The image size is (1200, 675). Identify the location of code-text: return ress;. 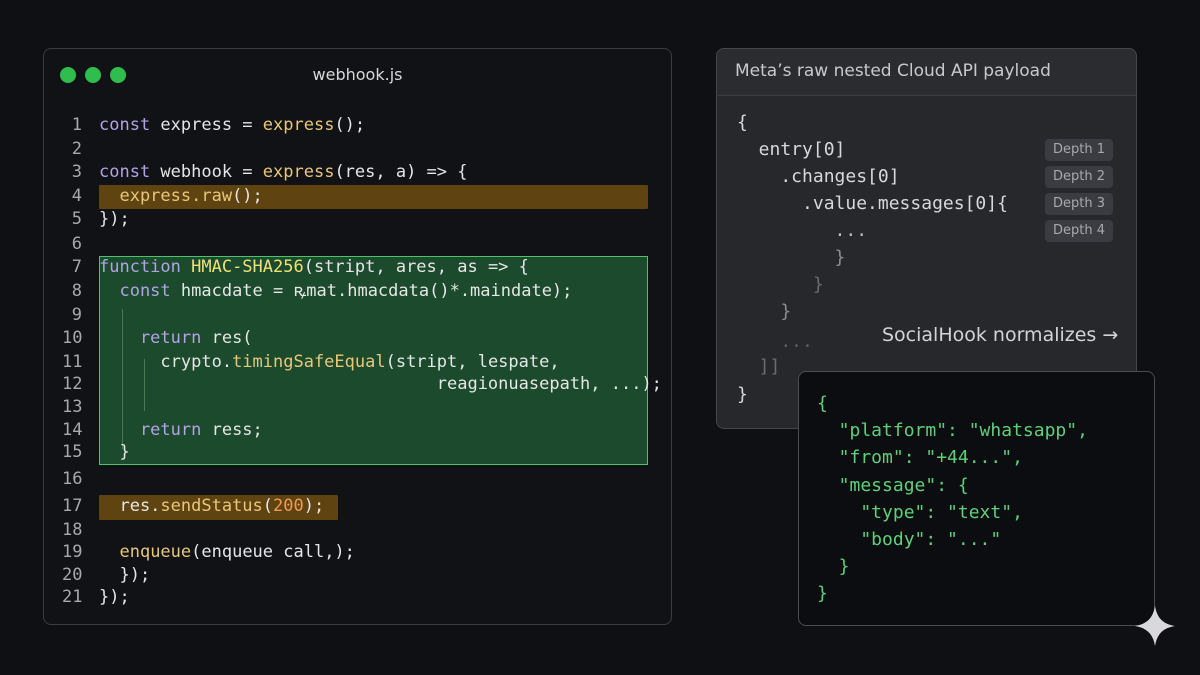
(181, 430).